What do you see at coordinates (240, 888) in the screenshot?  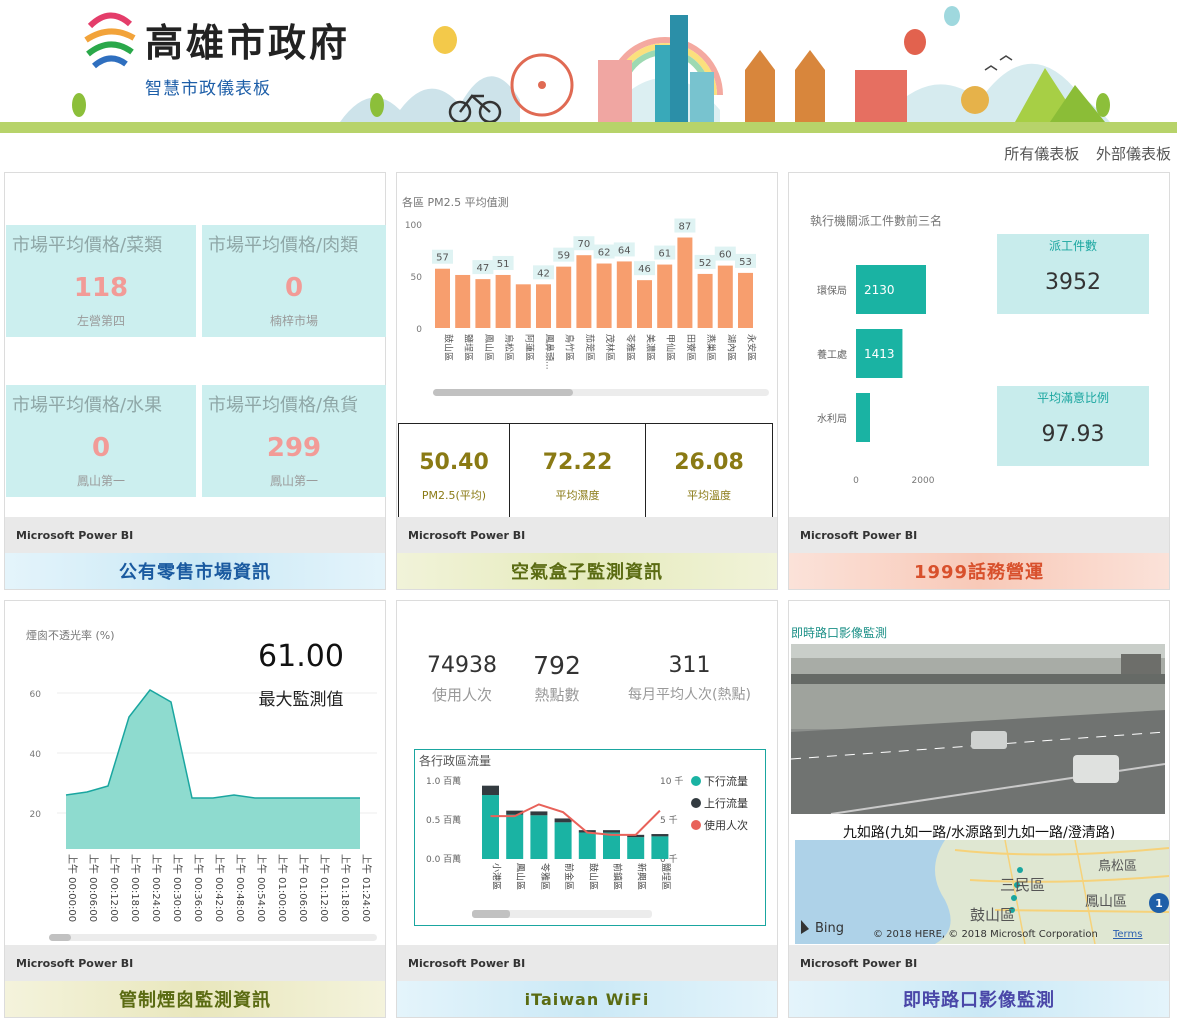 I see `smoke-x-tick: 上午 00:48:00` at bounding box center [240, 888].